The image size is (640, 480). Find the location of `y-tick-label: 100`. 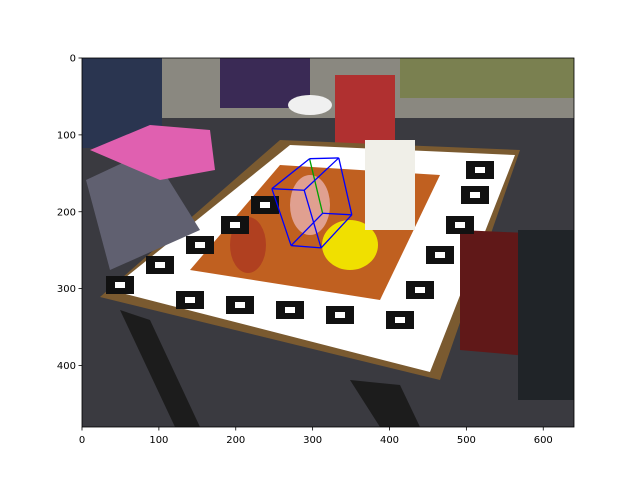

y-tick-label: 100 is located at coordinates (66, 135).